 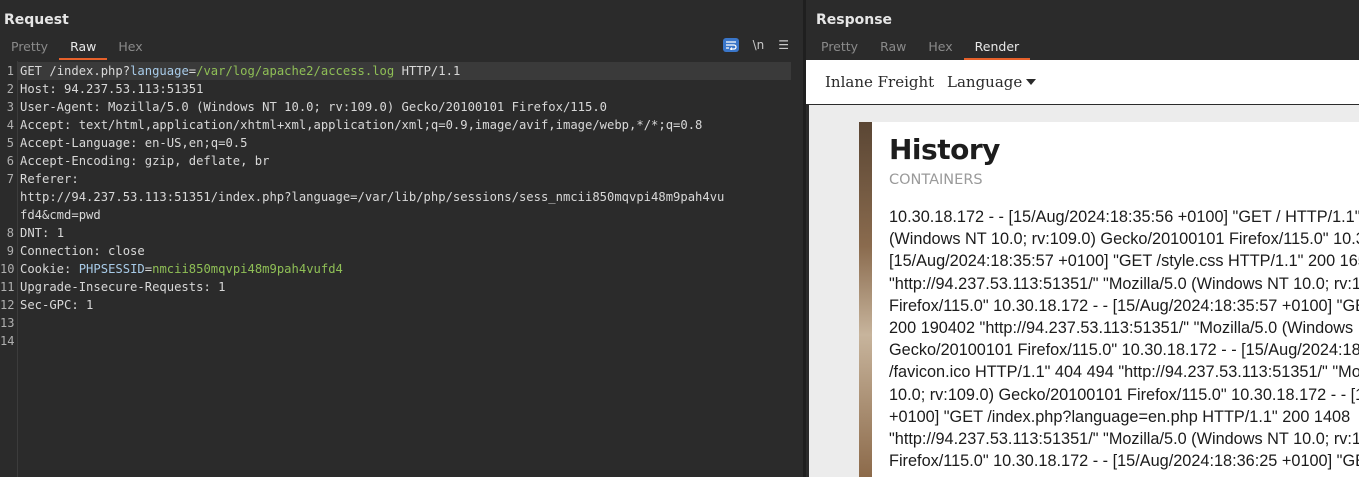 What do you see at coordinates (10, 251) in the screenshot?
I see `line-number: 9` at bounding box center [10, 251].